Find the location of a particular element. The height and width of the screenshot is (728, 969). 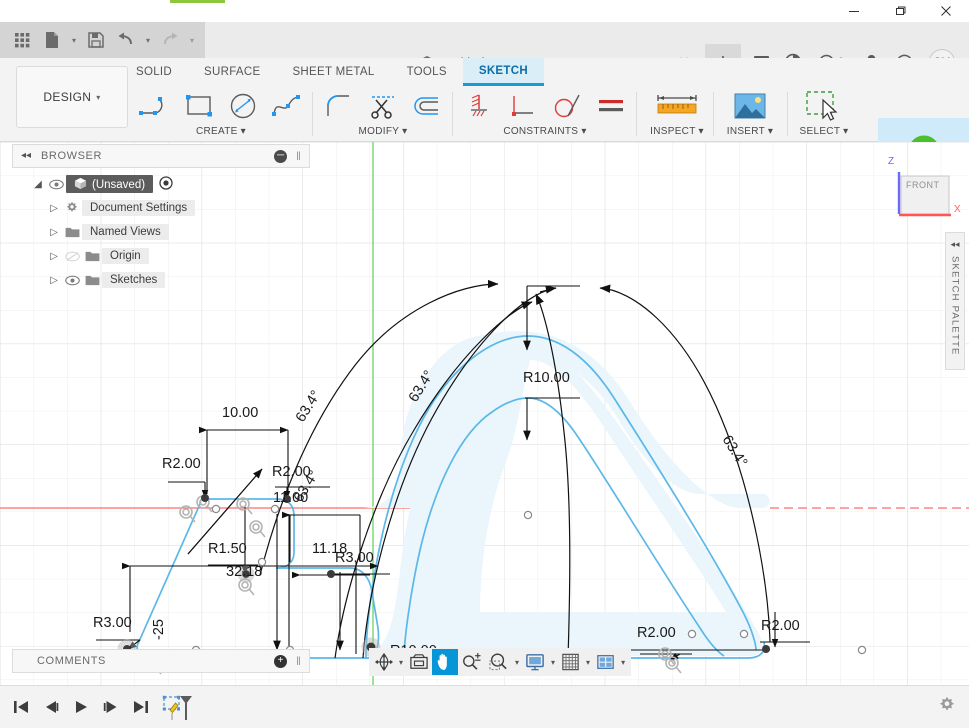

view-cube-face-label: FRONT is located at coordinates (923, 185).